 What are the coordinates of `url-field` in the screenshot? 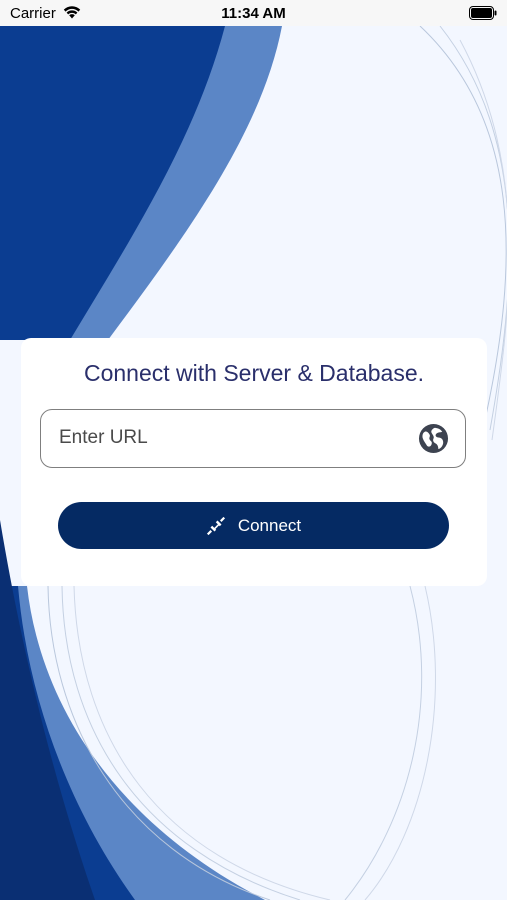 It's located at (253, 438).